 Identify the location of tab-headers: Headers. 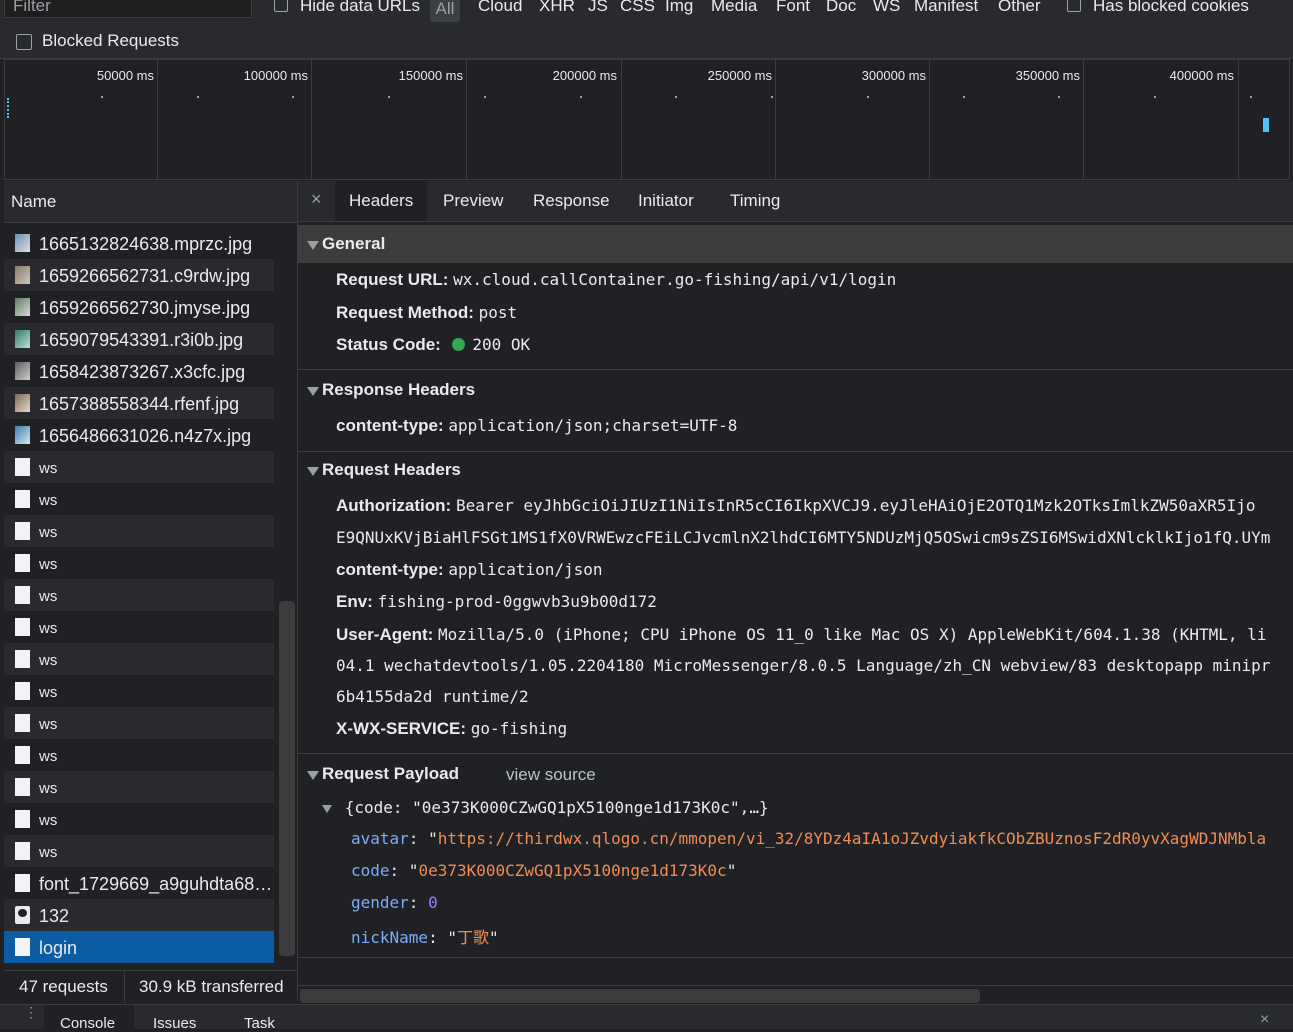
(381, 201).